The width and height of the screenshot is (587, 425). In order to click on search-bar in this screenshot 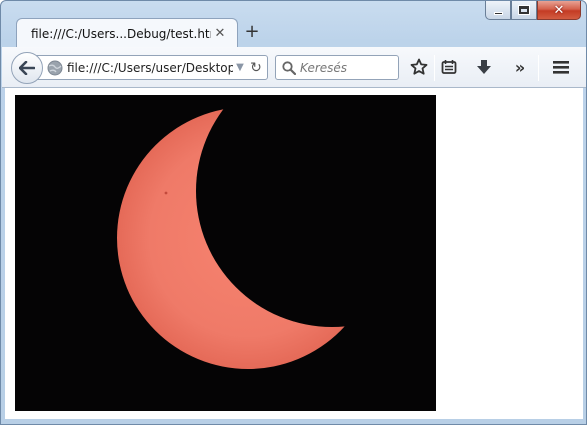, I will do `click(337, 67)`.